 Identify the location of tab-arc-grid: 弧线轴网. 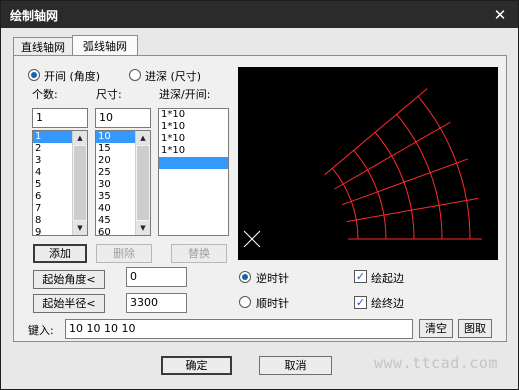
(105, 45).